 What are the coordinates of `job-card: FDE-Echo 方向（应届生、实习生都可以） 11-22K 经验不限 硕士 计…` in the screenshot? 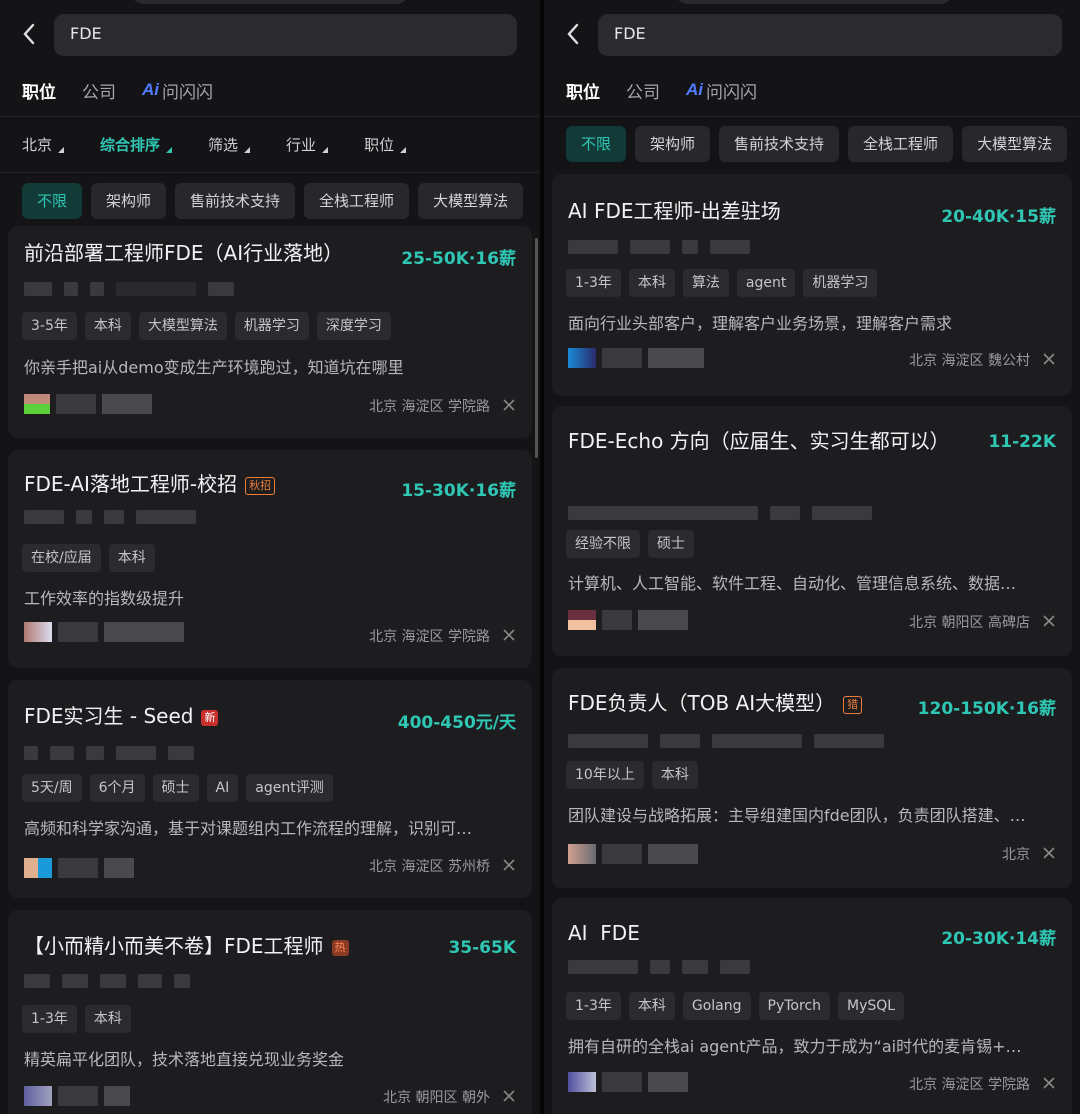 It's located at (812, 531).